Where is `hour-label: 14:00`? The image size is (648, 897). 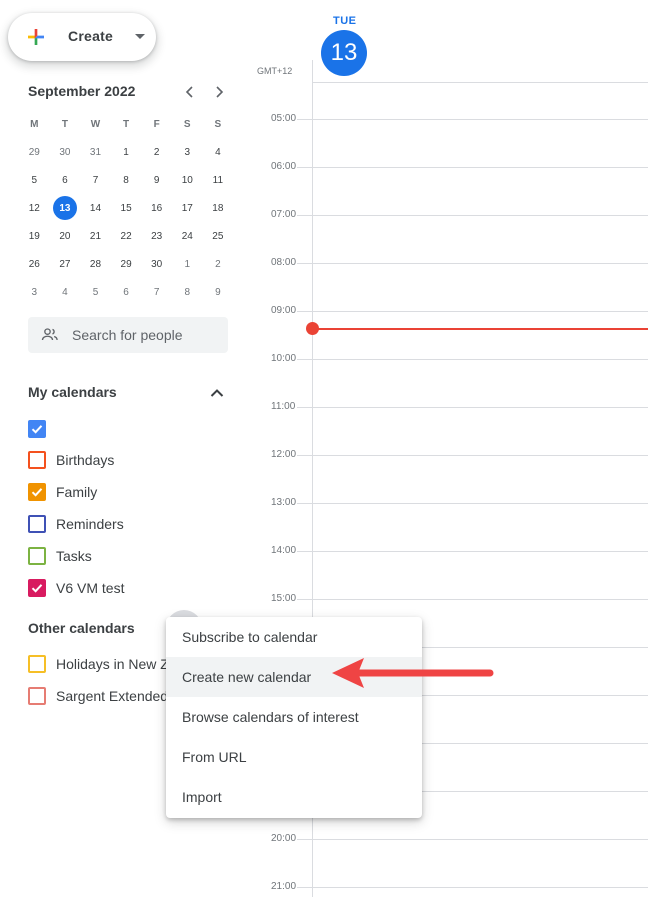
hour-label: 14:00 is located at coordinates (284, 550).